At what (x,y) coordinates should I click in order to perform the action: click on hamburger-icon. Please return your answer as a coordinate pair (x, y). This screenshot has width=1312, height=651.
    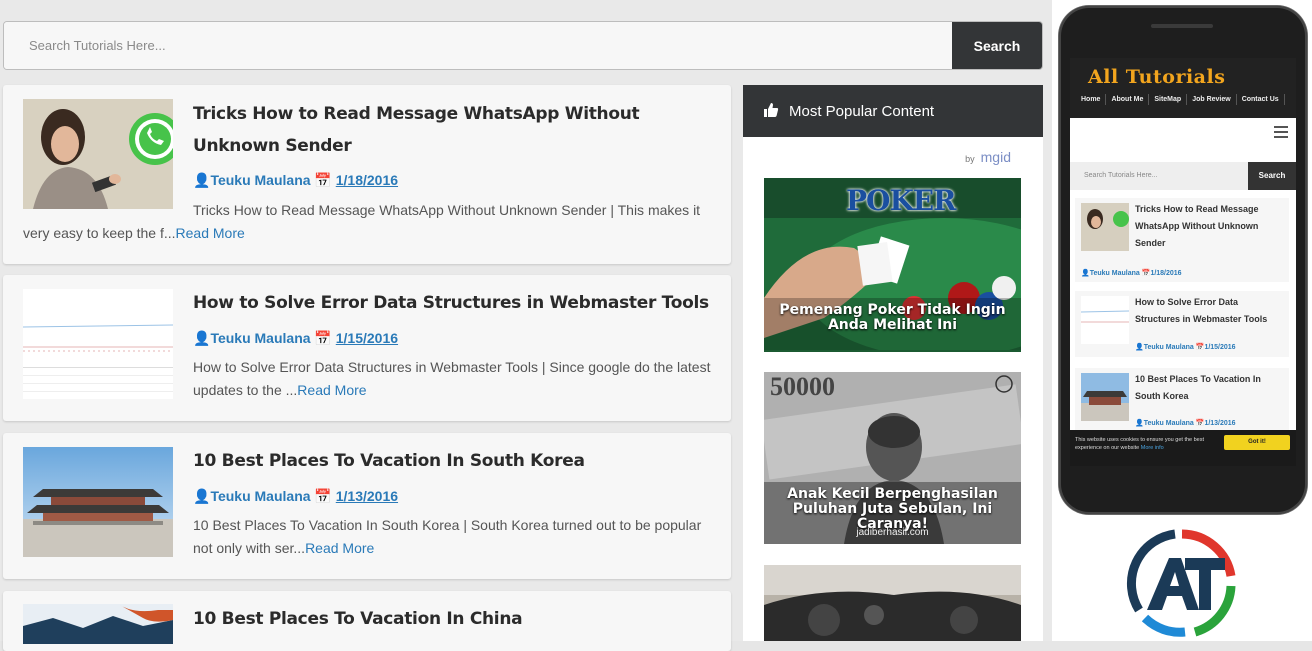
    Looking at the image, I should click on (1281, 133).